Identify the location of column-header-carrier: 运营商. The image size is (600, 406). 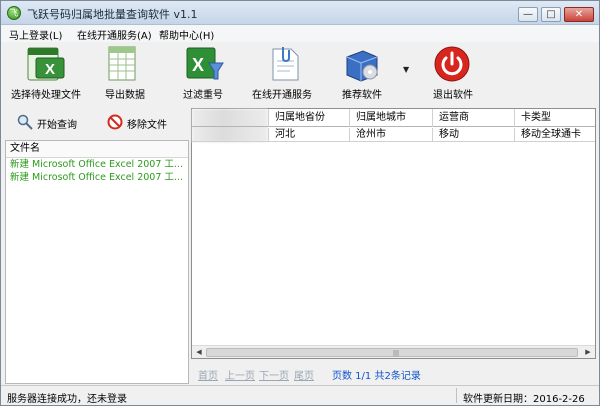
(473, 118).